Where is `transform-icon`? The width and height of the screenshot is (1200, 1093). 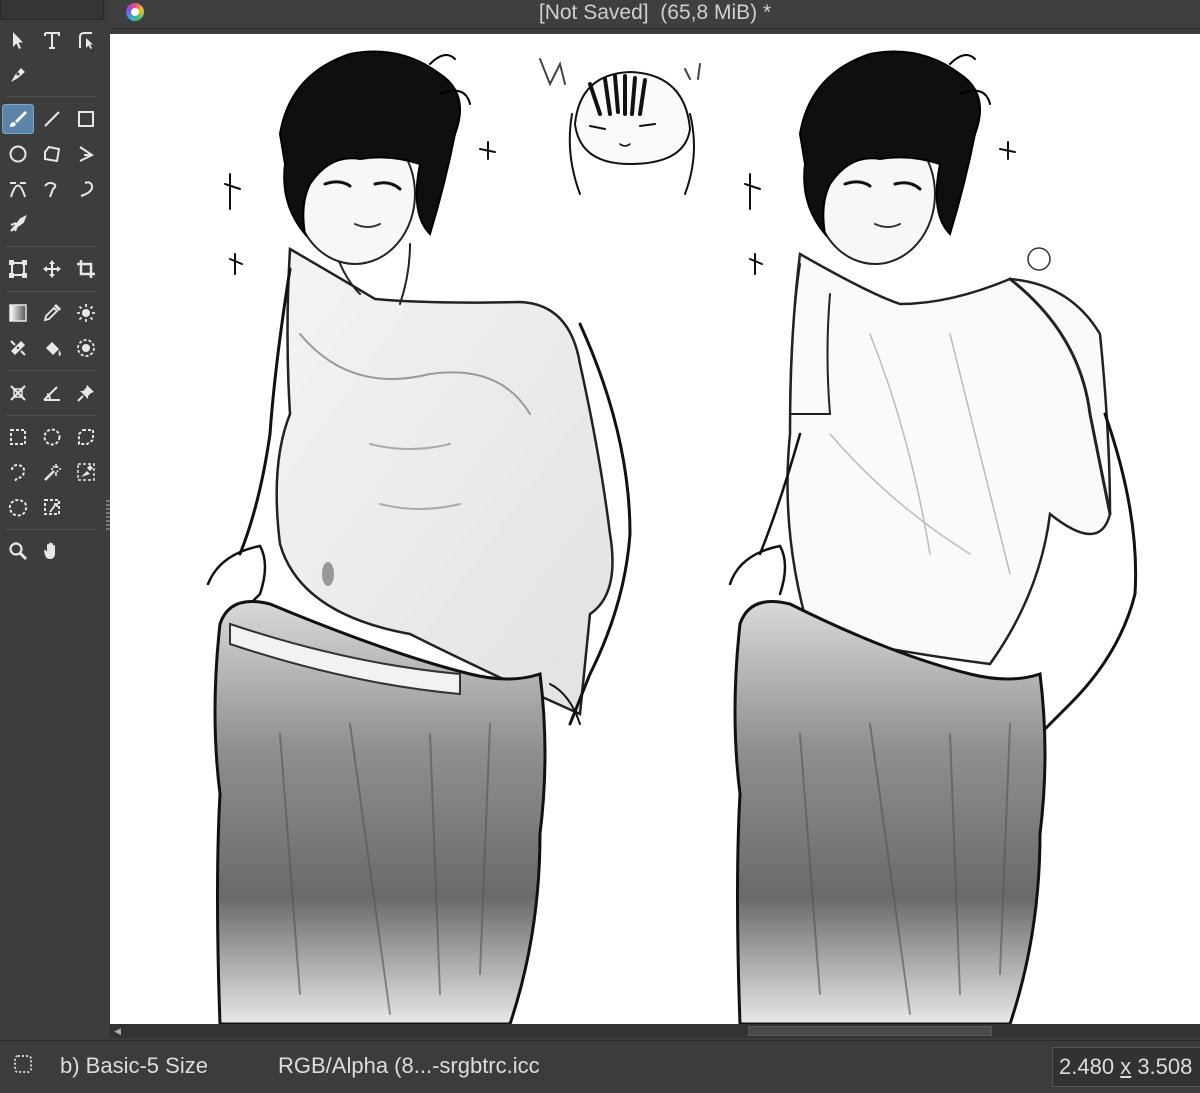 transform-icon is located at coordinates (18, 269).